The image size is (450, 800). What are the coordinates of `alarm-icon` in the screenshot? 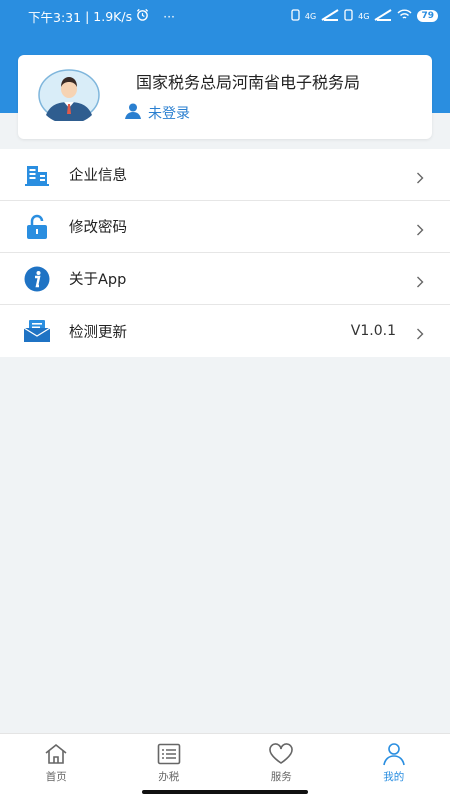 It's located at (142, 16).